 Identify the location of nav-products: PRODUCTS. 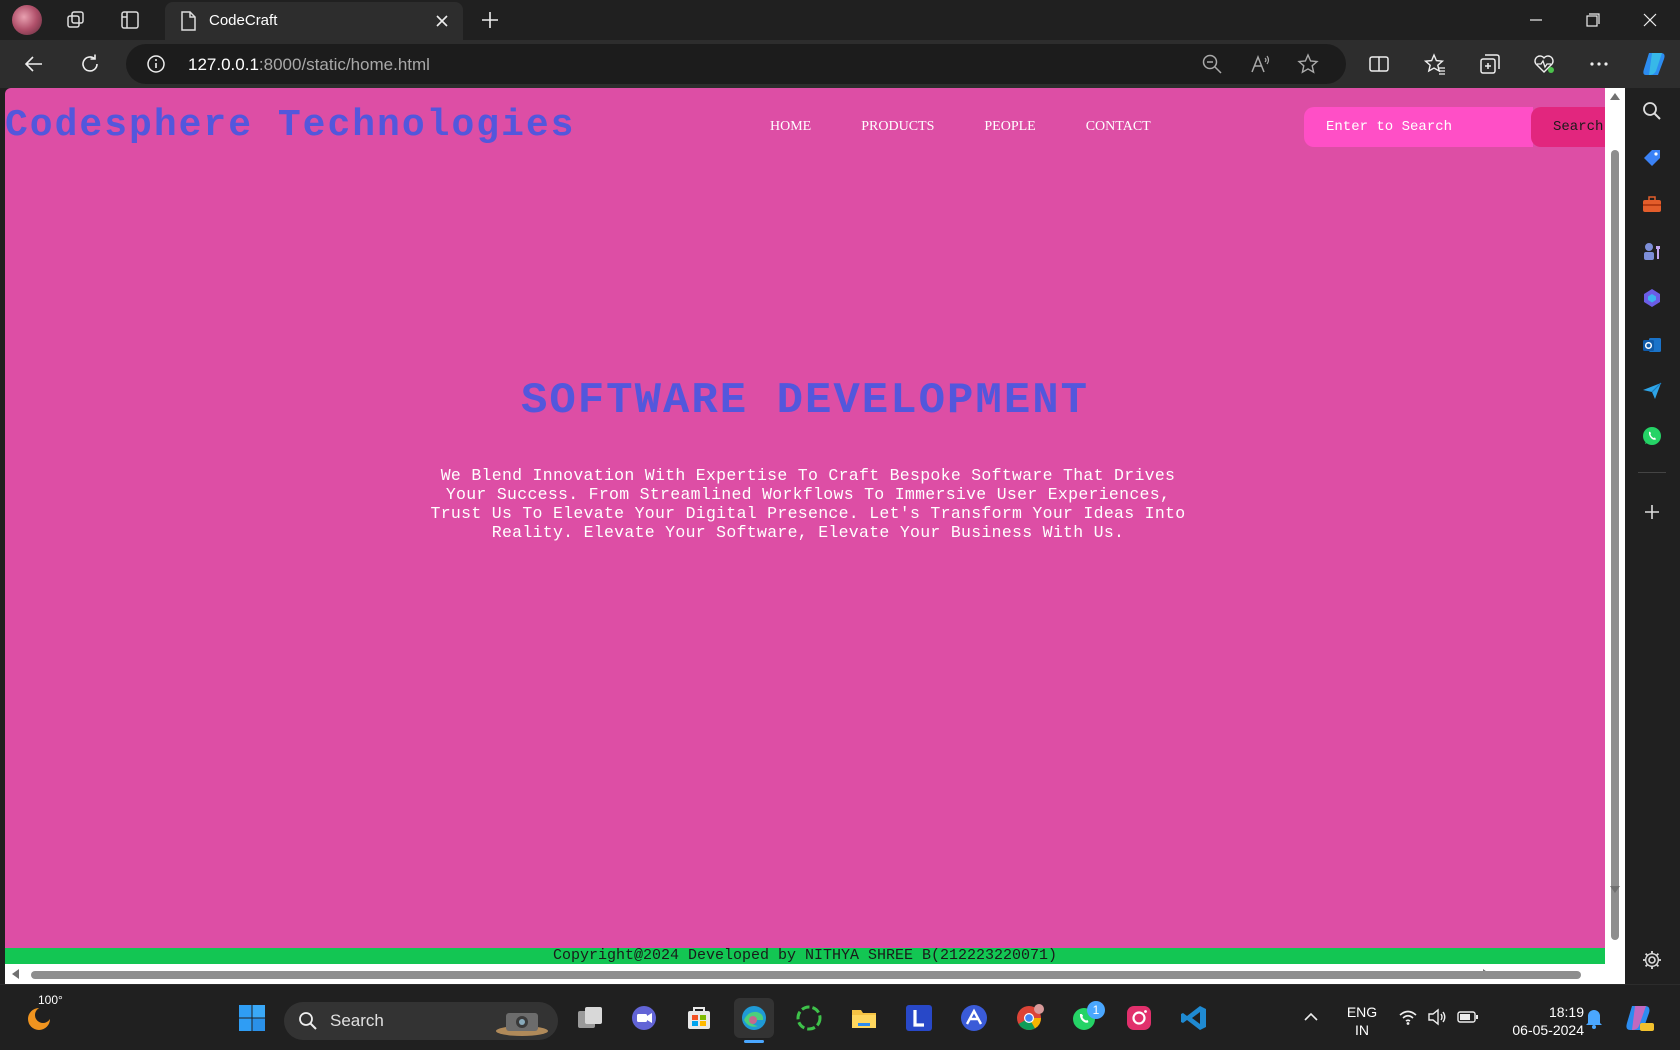
(897, 127).